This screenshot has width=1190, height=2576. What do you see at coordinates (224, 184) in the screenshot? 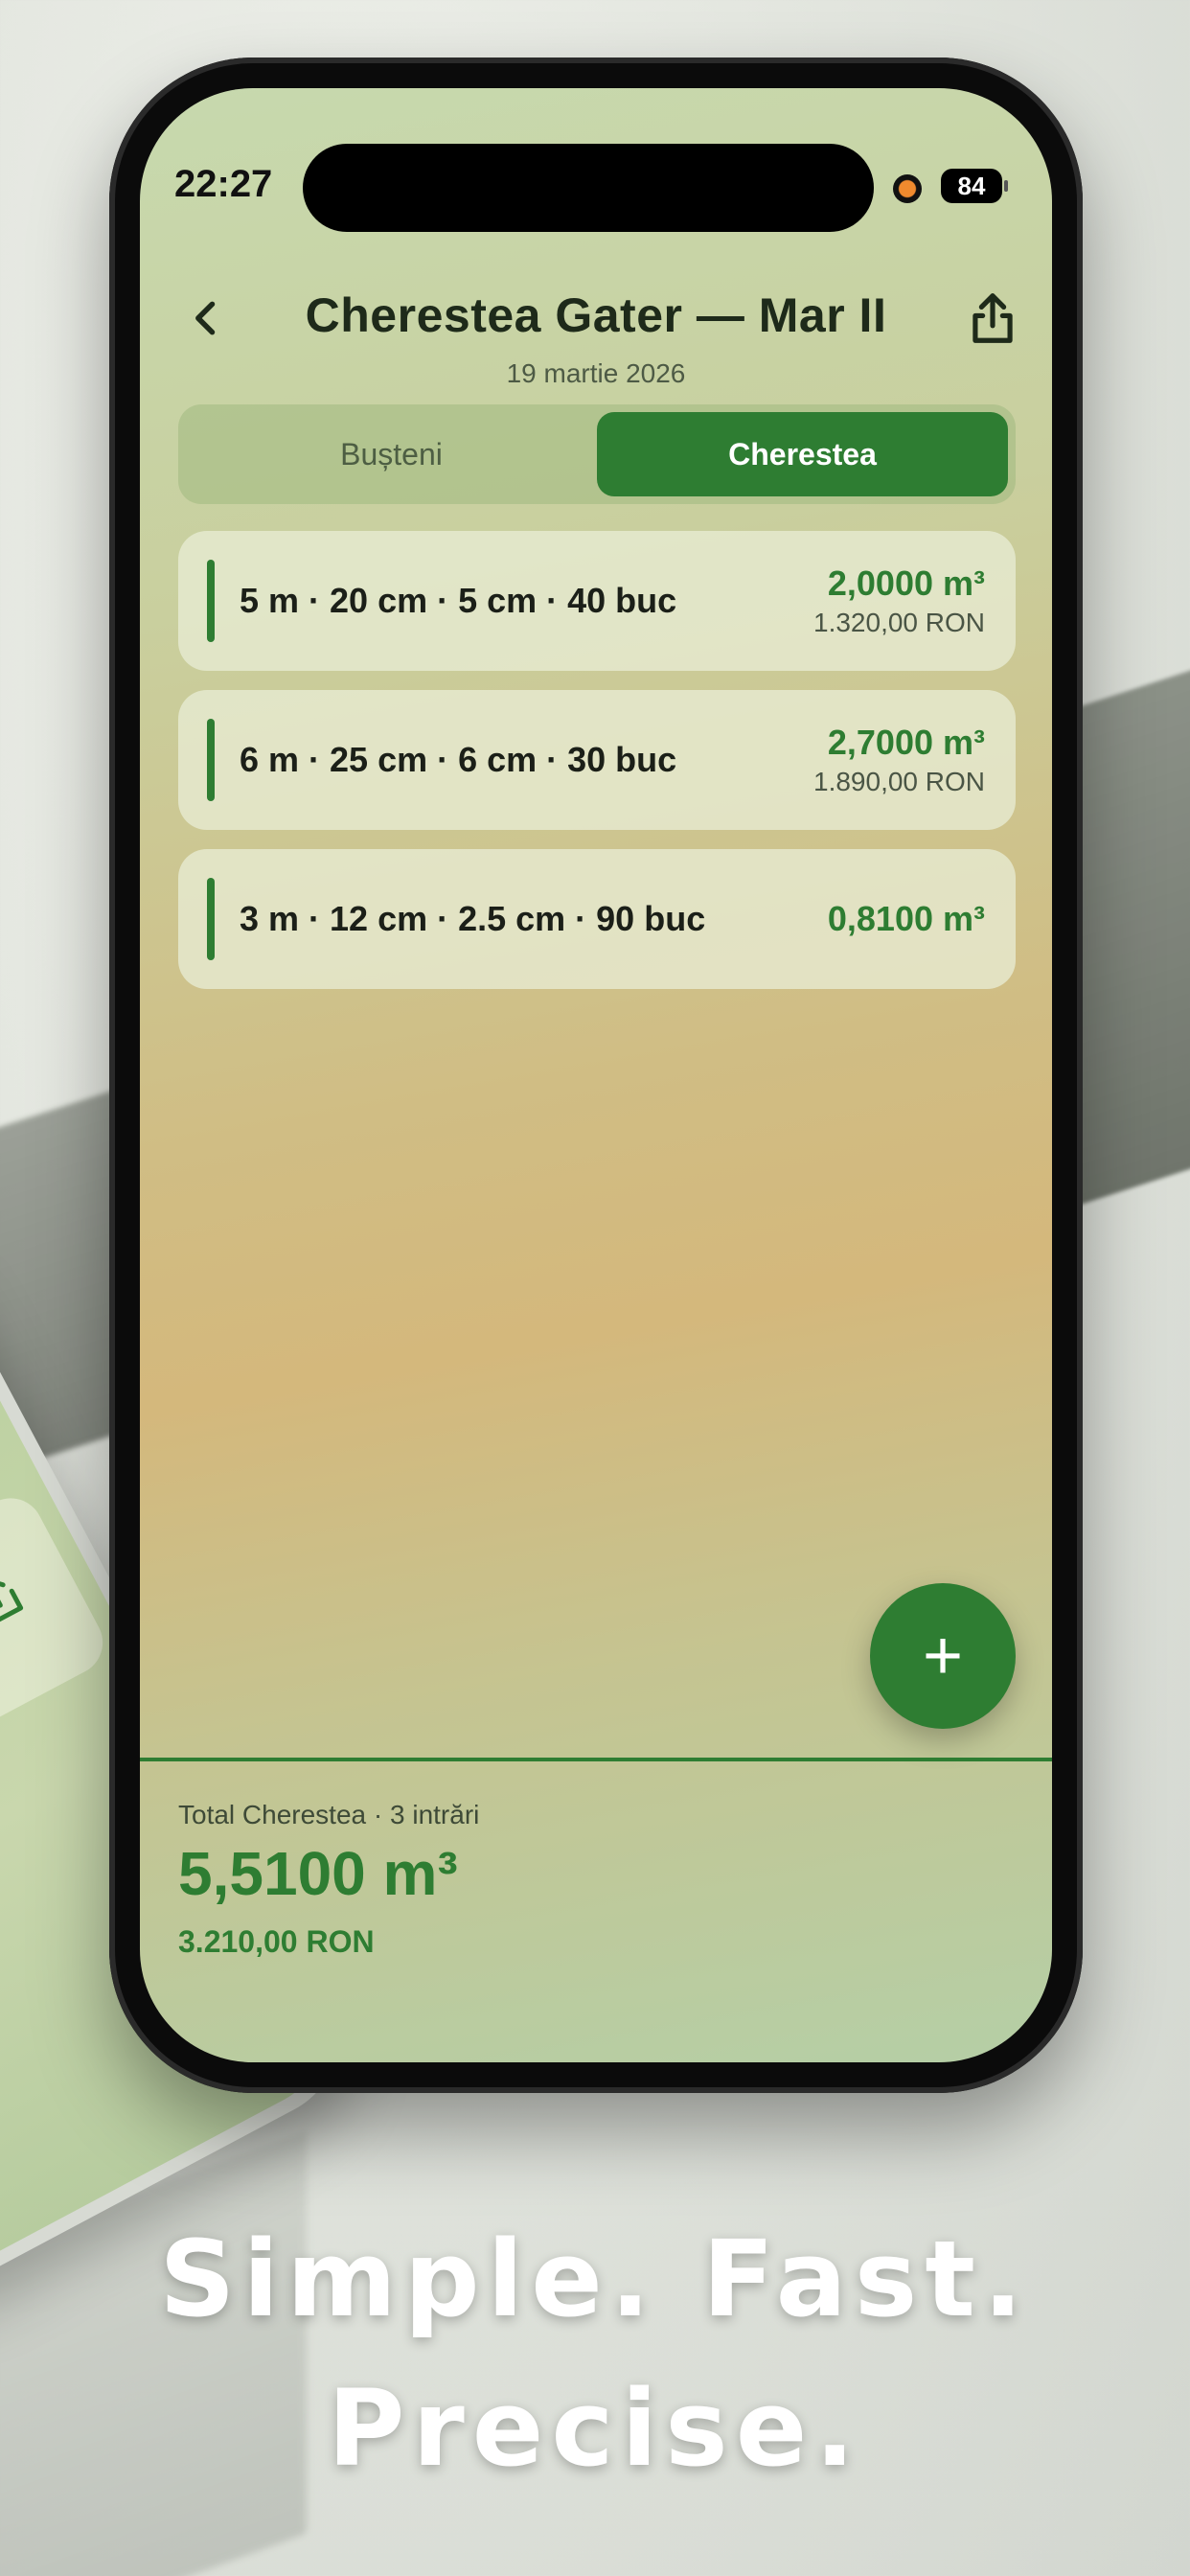
I see `status-time: 22:27` at bounding box center [224, 184].